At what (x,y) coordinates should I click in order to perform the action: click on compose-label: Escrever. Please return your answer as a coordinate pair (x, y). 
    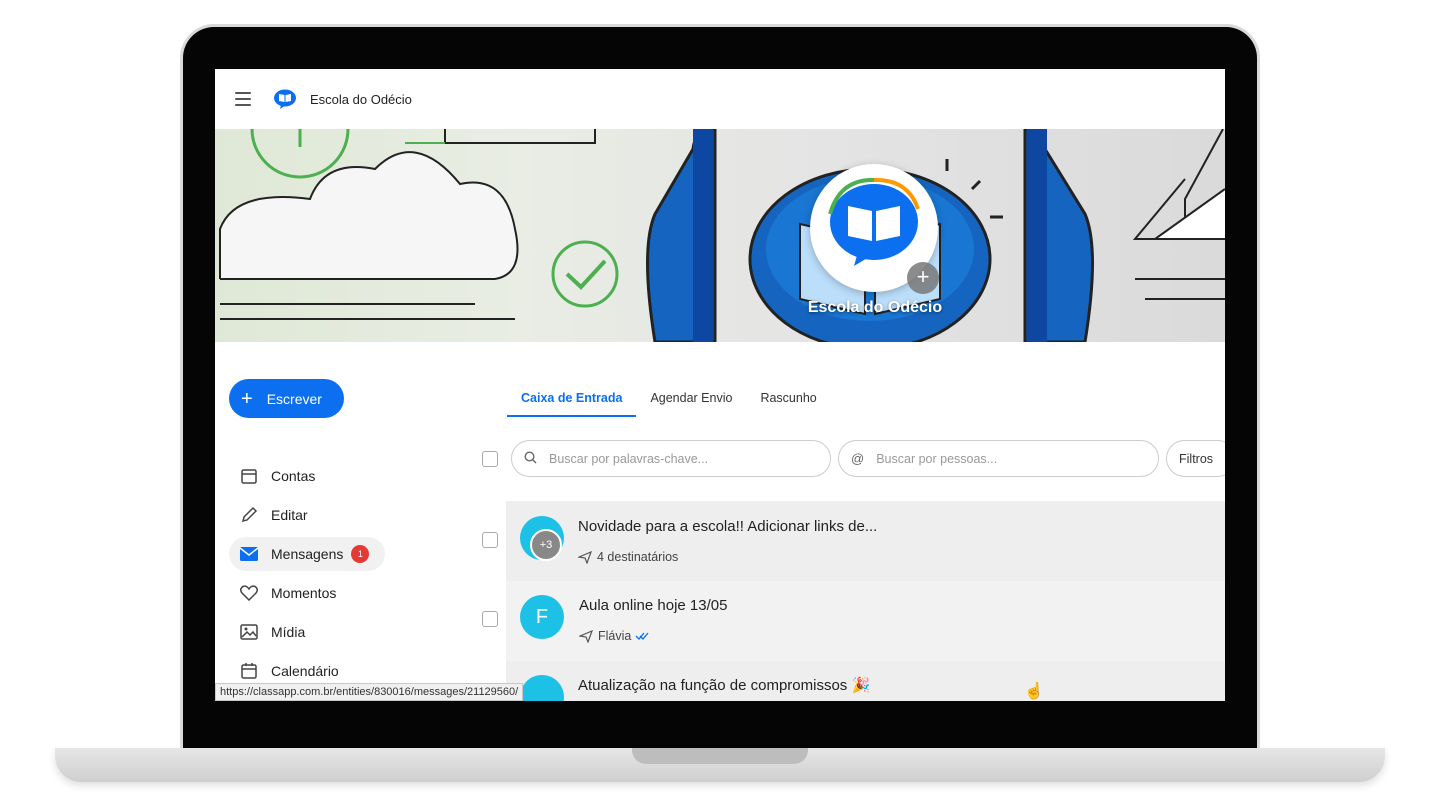
    Looking at the image, I should click on (294, 398).